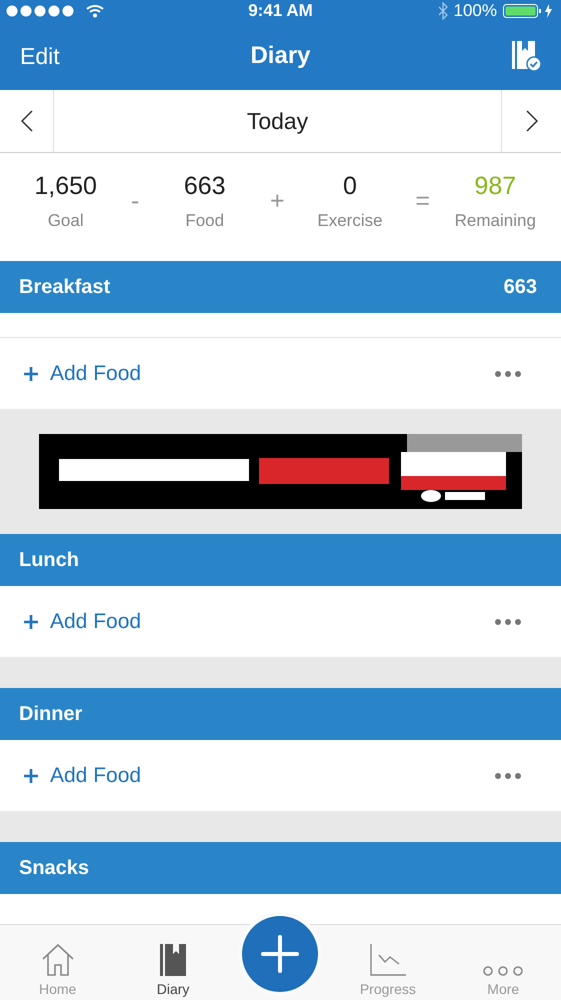  I want to click on meal-name: Snacks, so click(54, 868).